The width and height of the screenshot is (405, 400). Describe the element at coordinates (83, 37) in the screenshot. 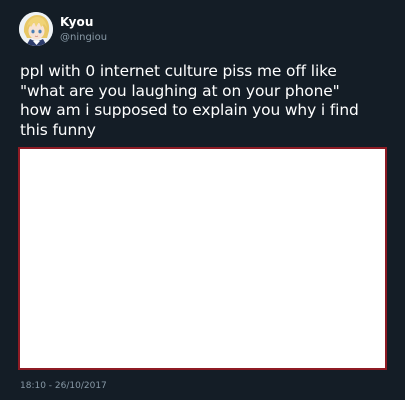

I see `user-handle: @ningiou` at that location.